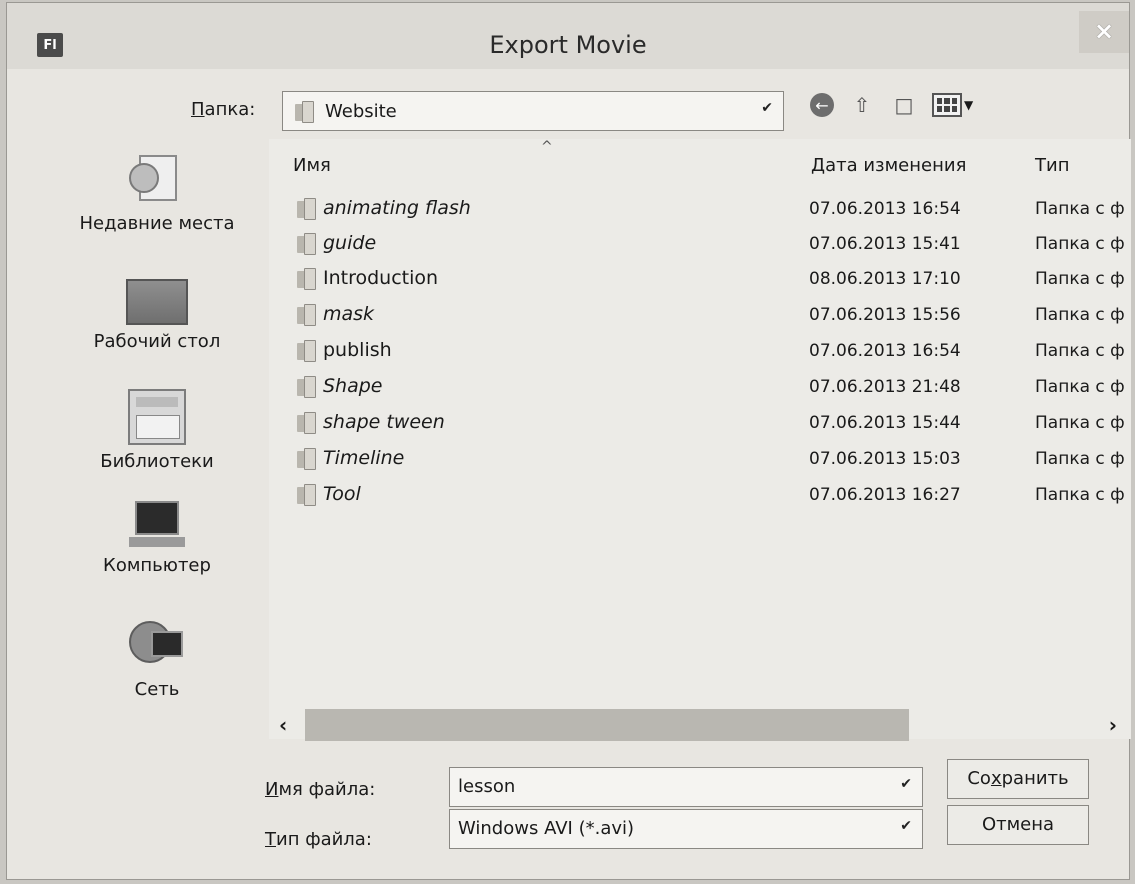 This screenshot has width=1135, height=884. I want to click on computer-icon, so click(157, 525).